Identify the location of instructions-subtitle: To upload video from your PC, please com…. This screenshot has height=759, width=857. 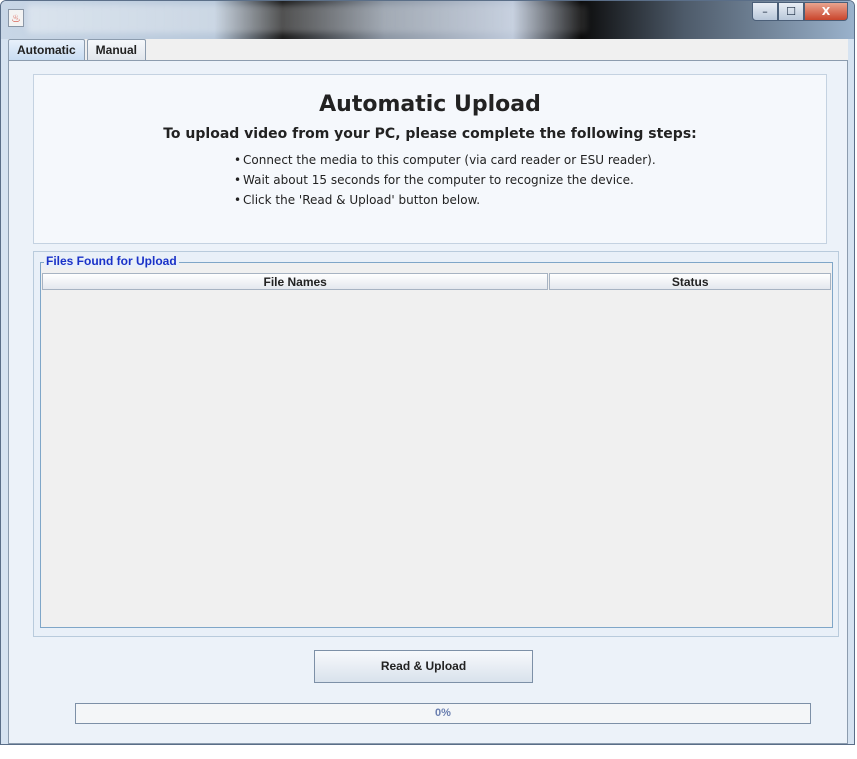
(430, 134).